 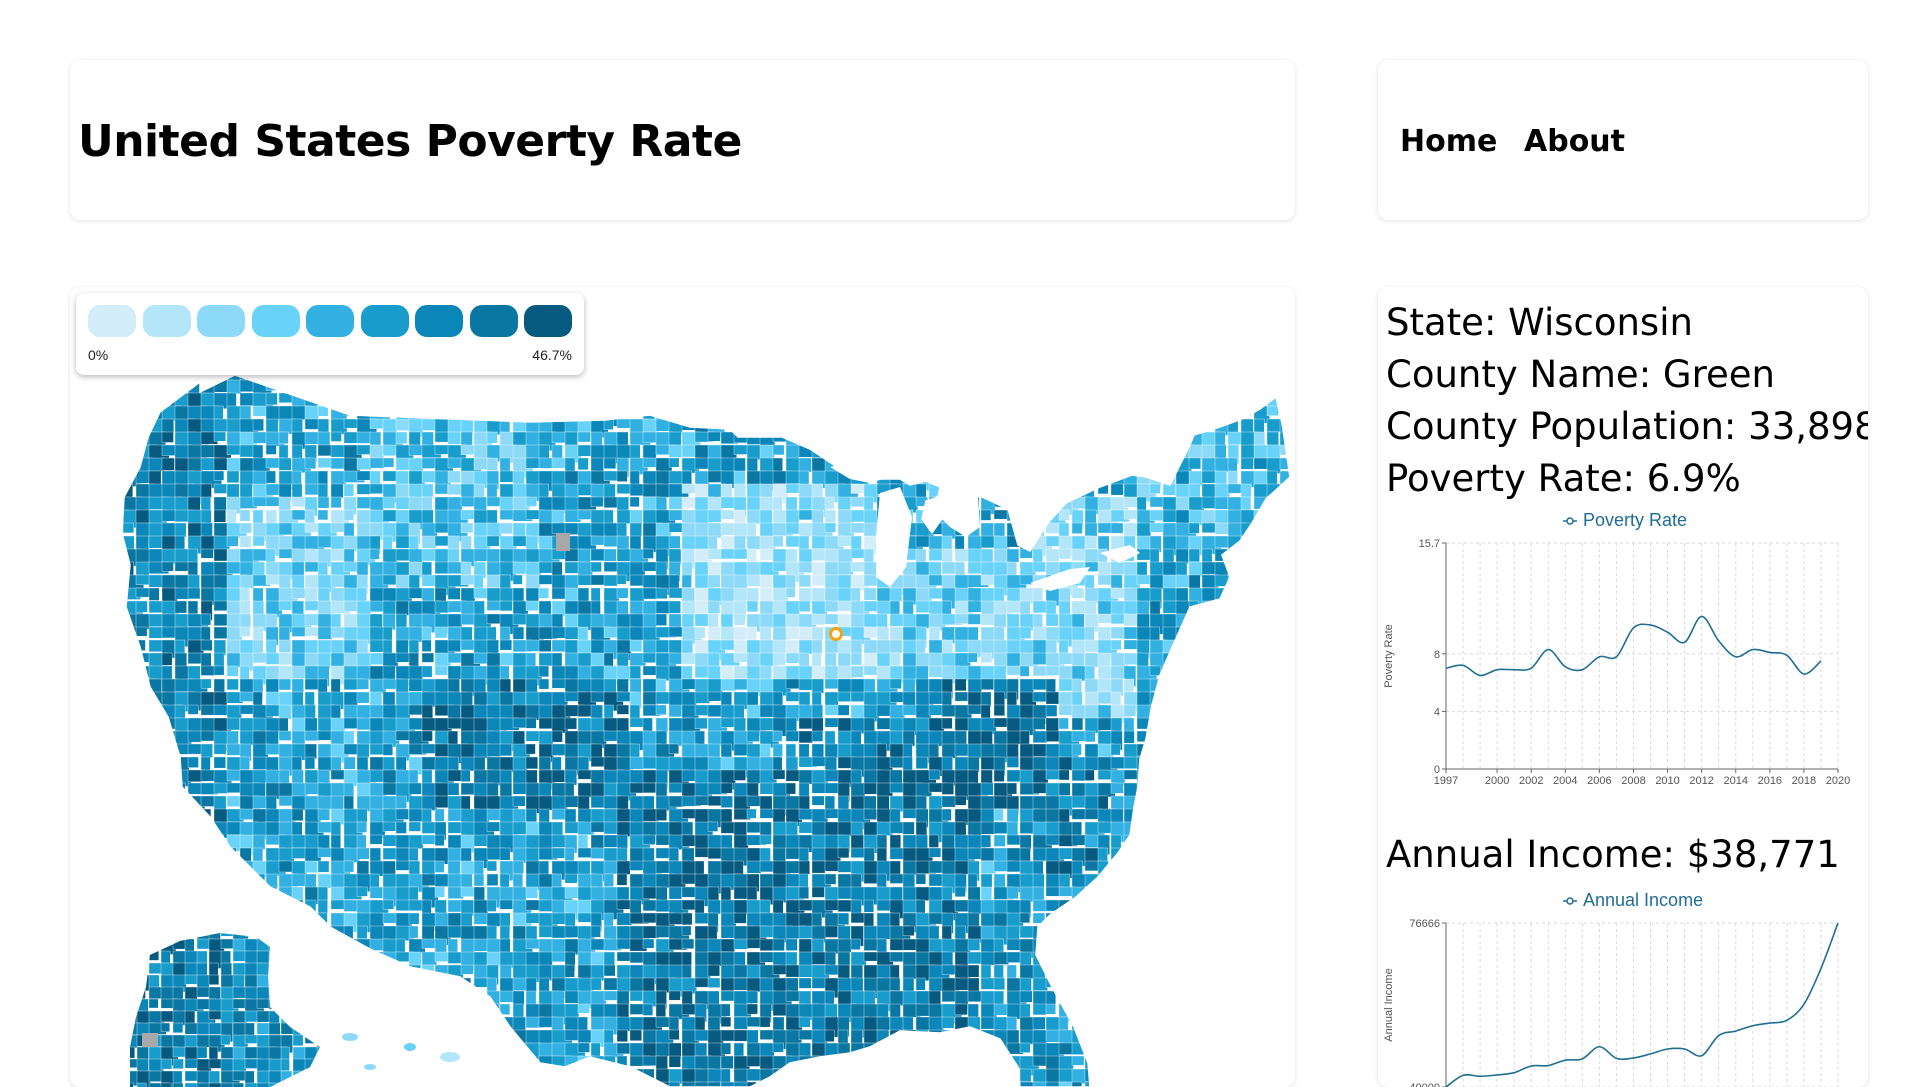 What do you see at coordinates (1424, 924) in the screenshot?
I see `y-tick-label: 76666` at bounding box center [1424, 924].